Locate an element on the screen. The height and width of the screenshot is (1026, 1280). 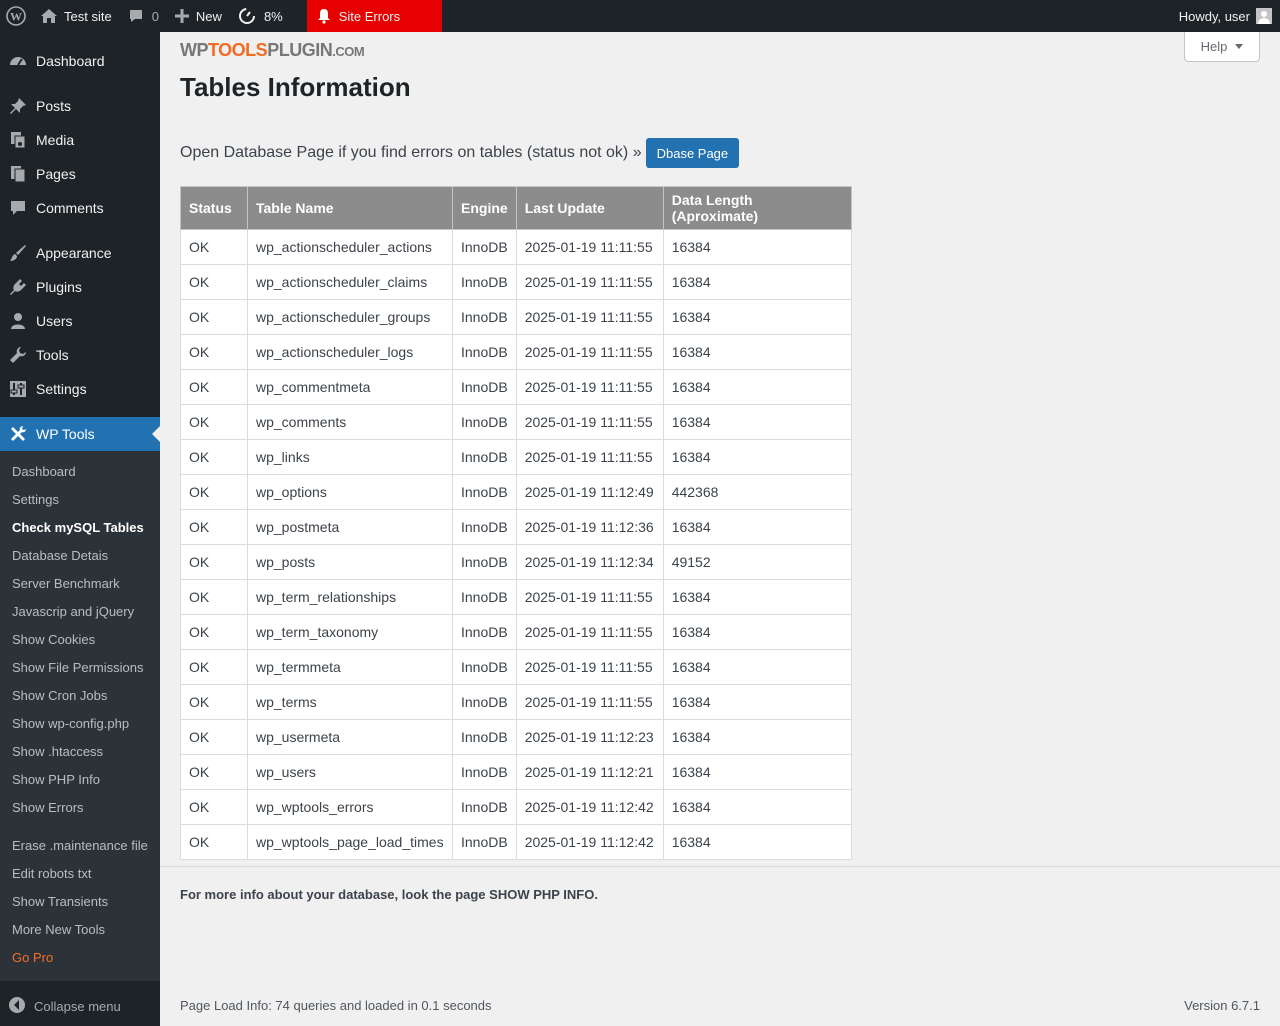
sidebar-item-users: Users is located at coordinates (80, 321).